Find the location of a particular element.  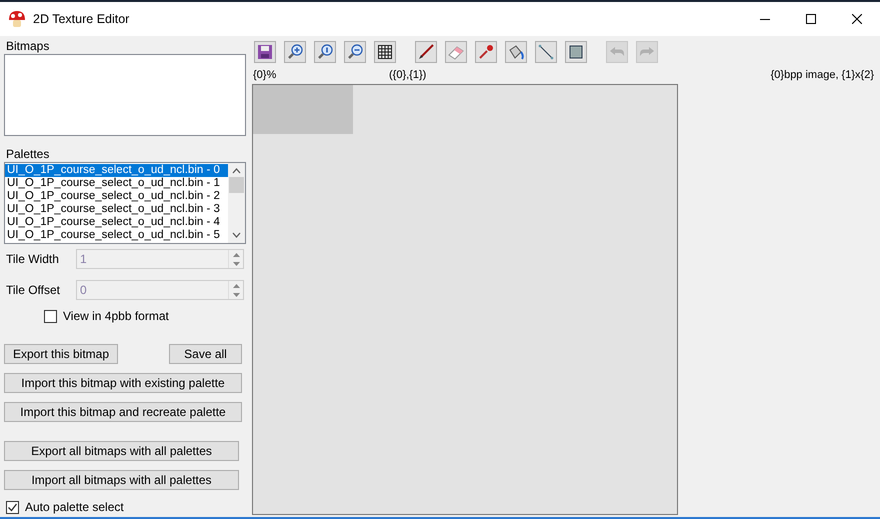

list-item: UI_O_1P_course_select_o_ud_ncl.bin - 0 is located at coordinates (116, 170).